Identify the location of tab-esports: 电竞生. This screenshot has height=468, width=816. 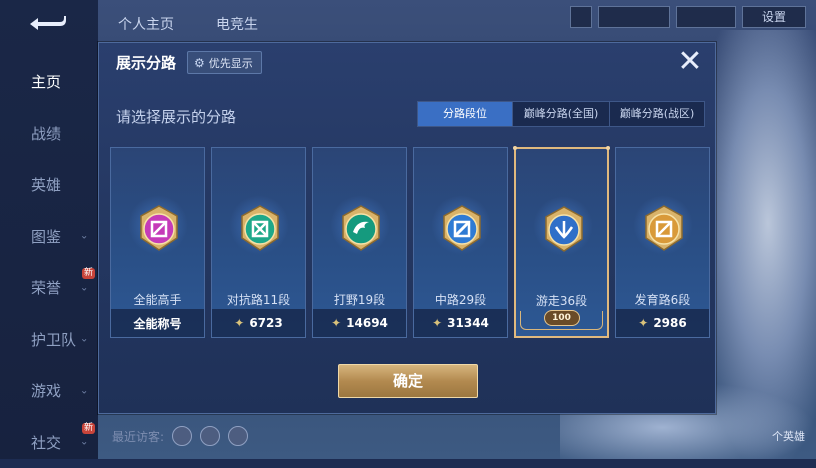
(237, 24).